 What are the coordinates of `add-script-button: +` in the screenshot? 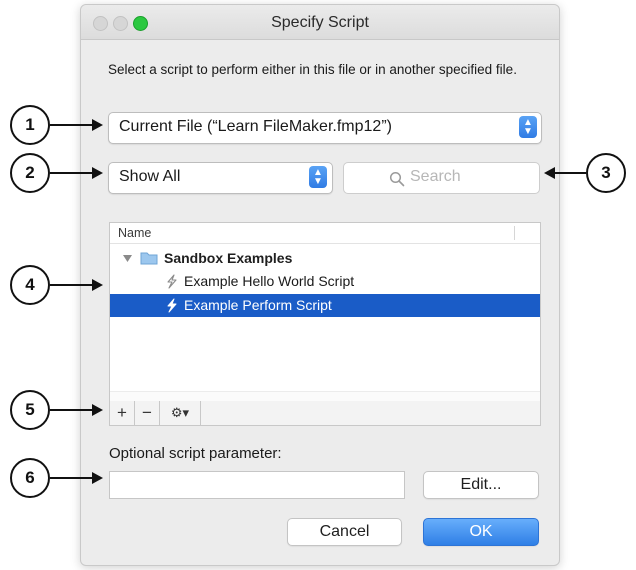 It's located at (122, 413).